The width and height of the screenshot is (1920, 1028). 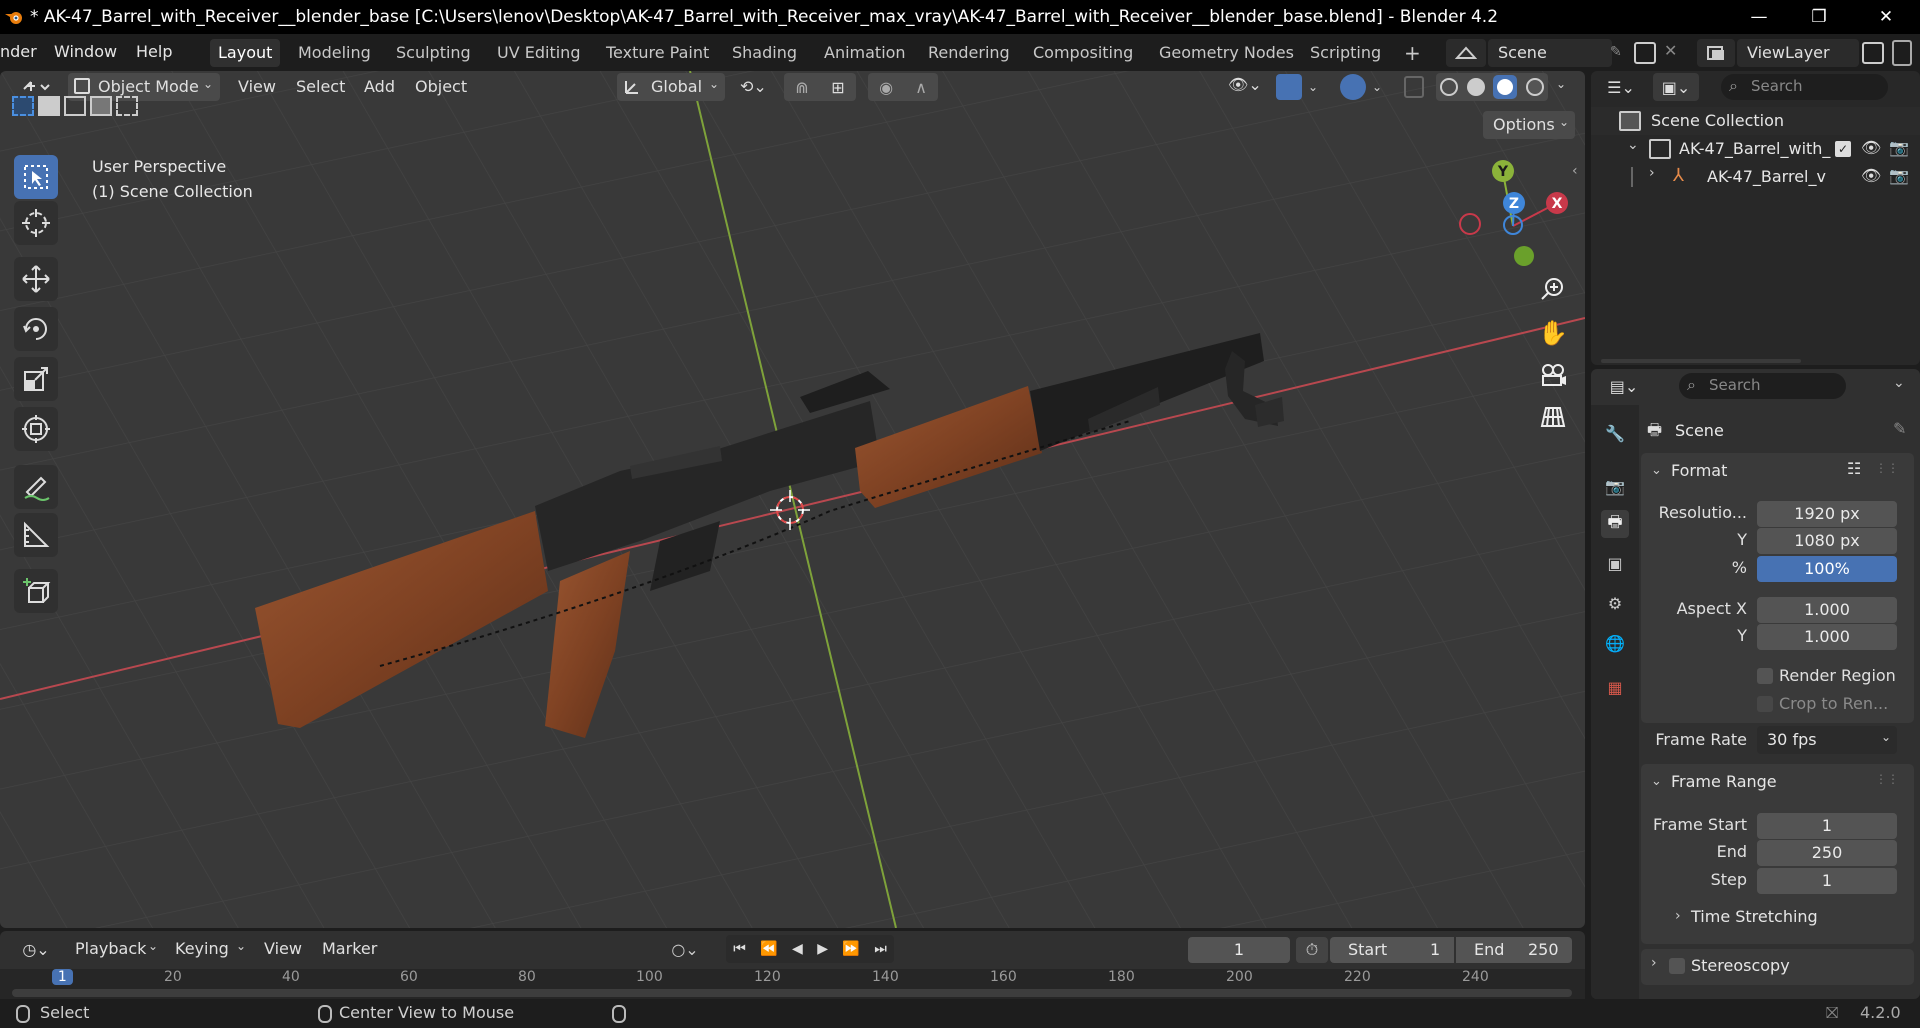 I want to click on viewport-menu-object: Object, so click(x=441, y=86).